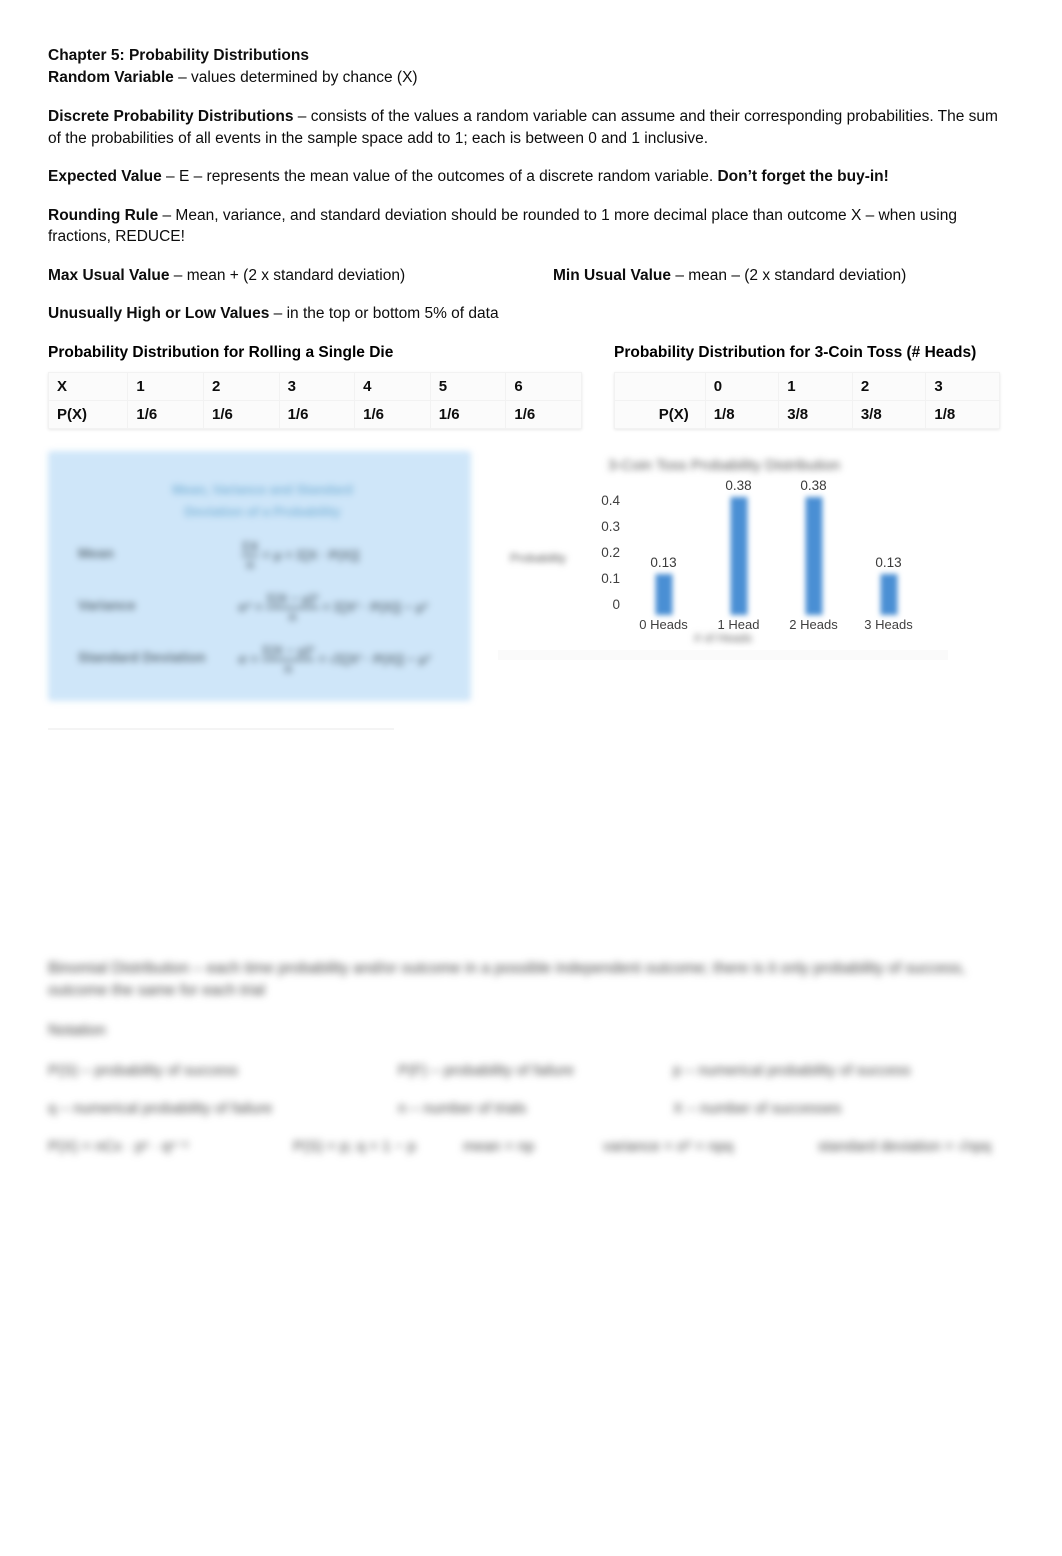 Image resolution: width=1062 pixels, height=1556 pixels. Describe the element at coordinates (317, 386) in the screenshot. I see `die-x-3: 3` at that location.